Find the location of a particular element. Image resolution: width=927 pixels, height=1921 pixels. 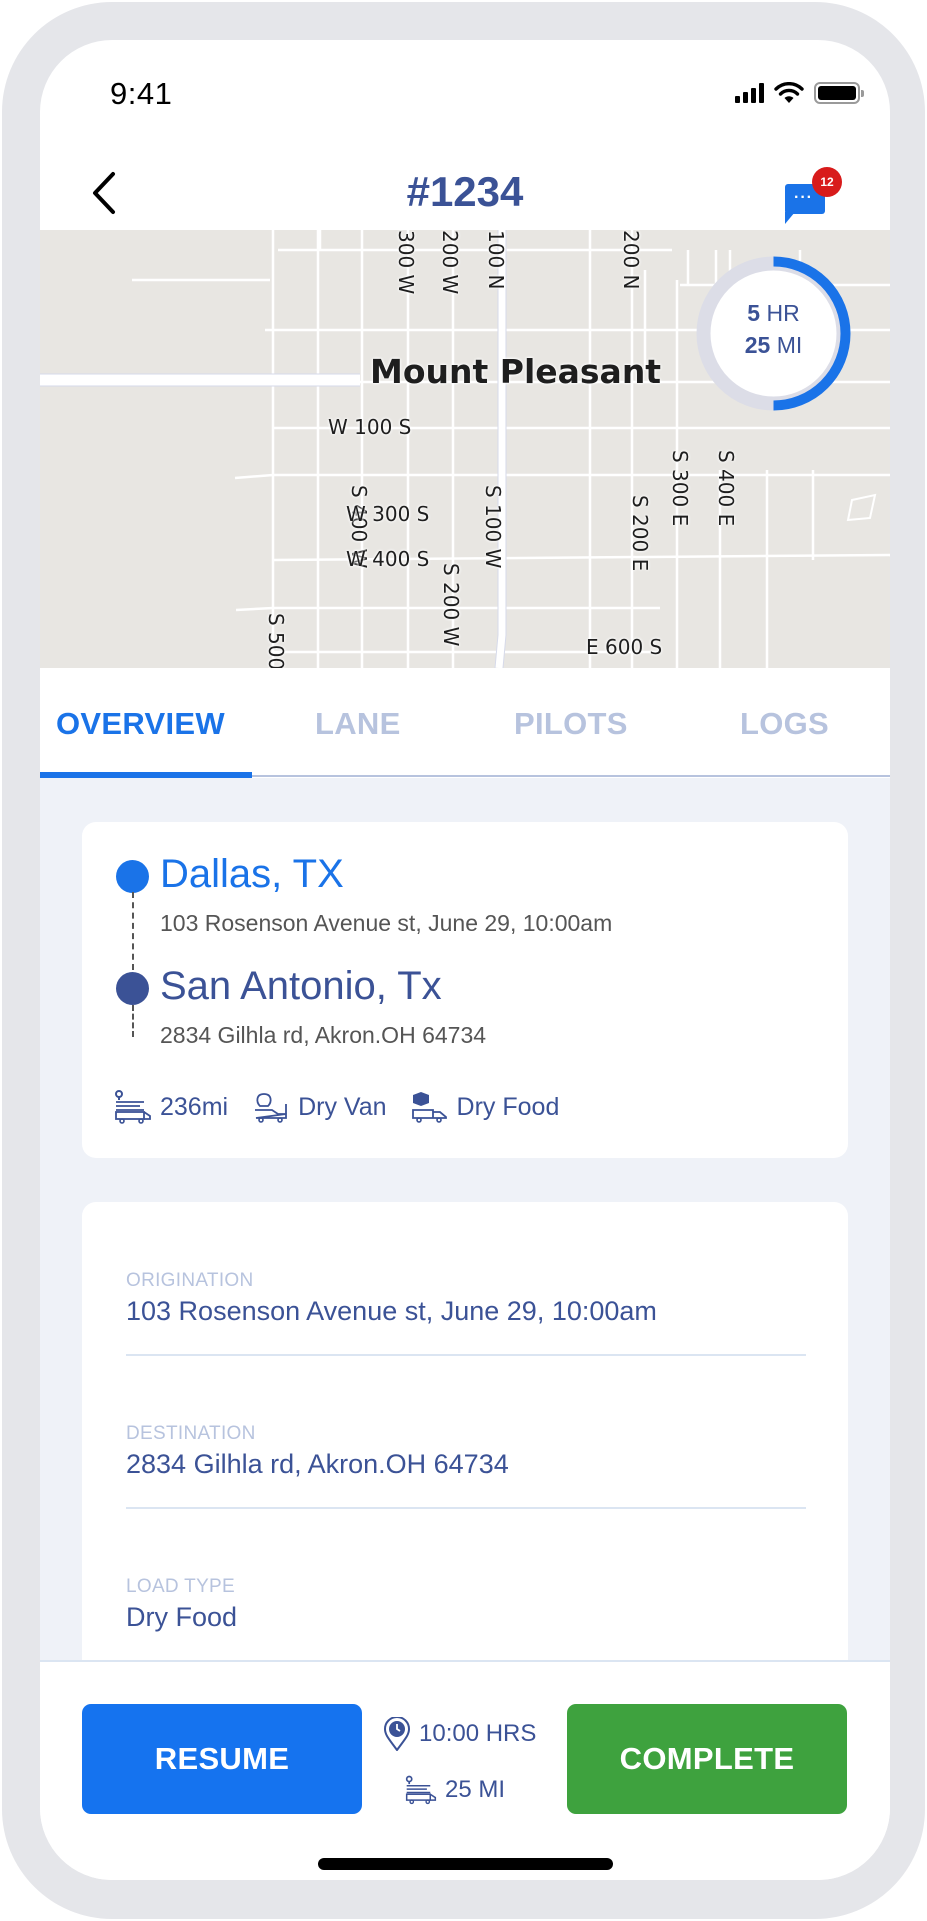

distance-meta: 236mi is located at coordinates (171, 1107).